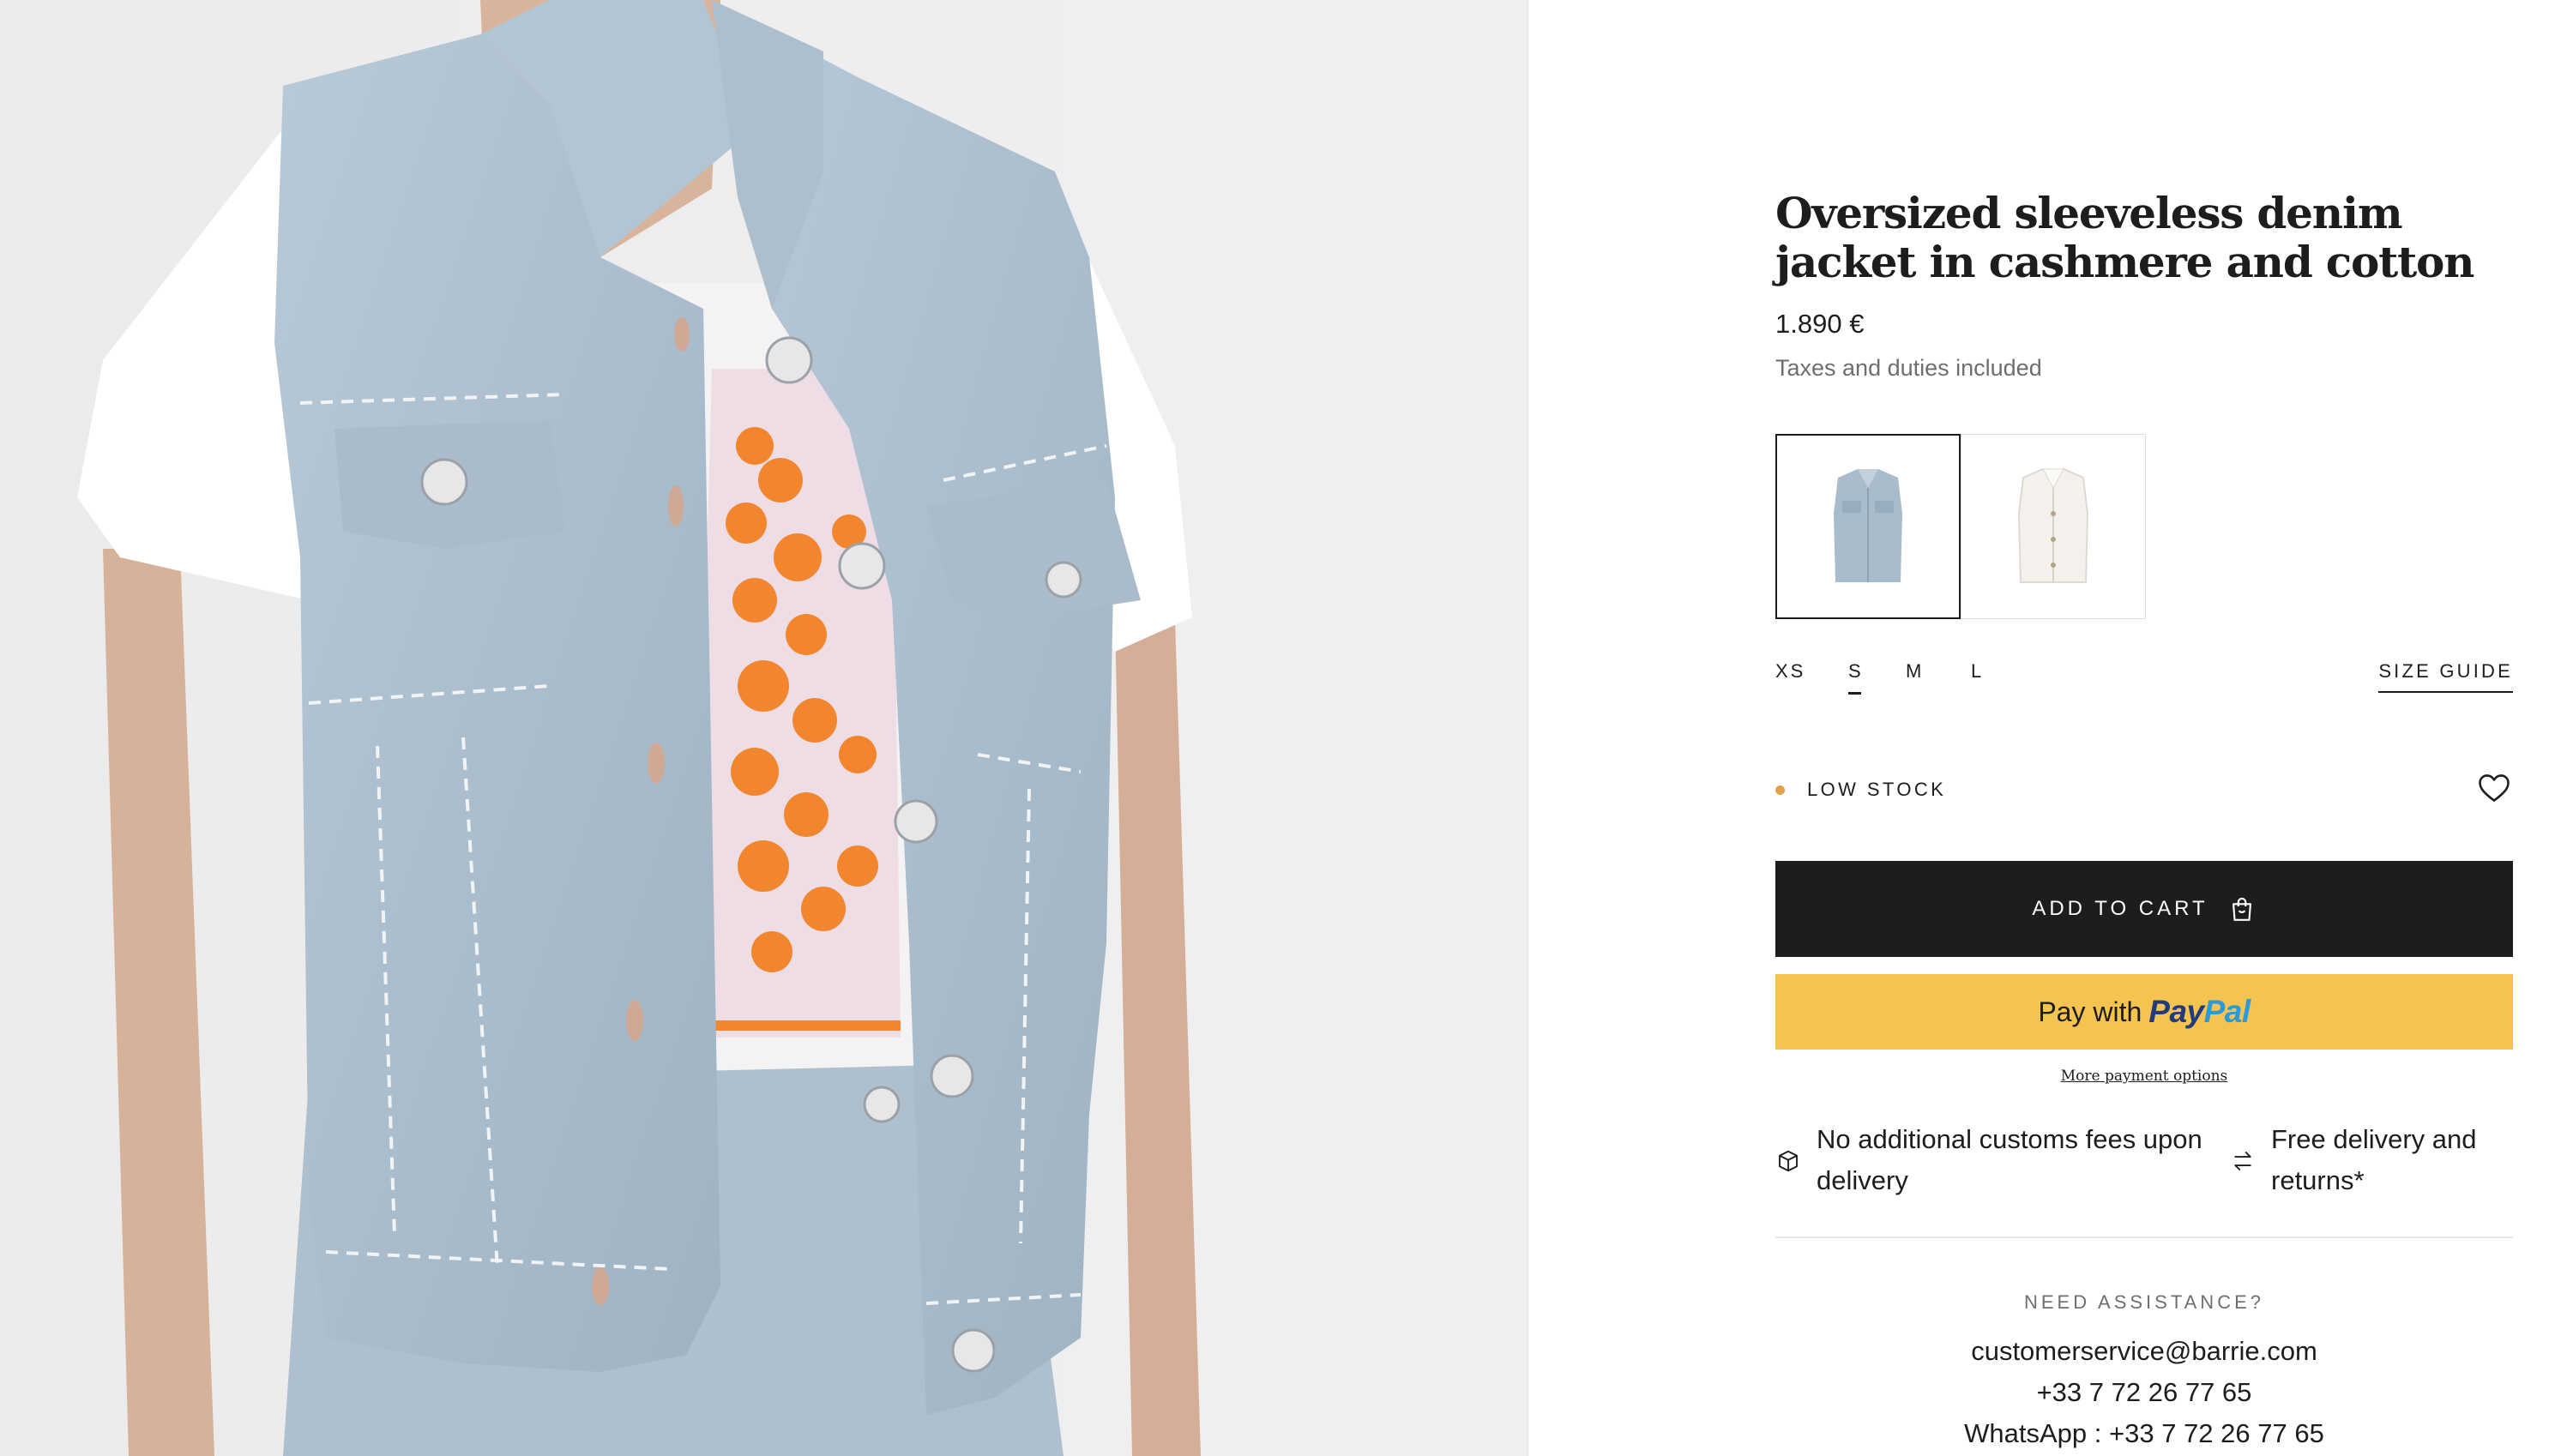  I want to click on stock-status: LOW STOCK, so click(1860, 790).